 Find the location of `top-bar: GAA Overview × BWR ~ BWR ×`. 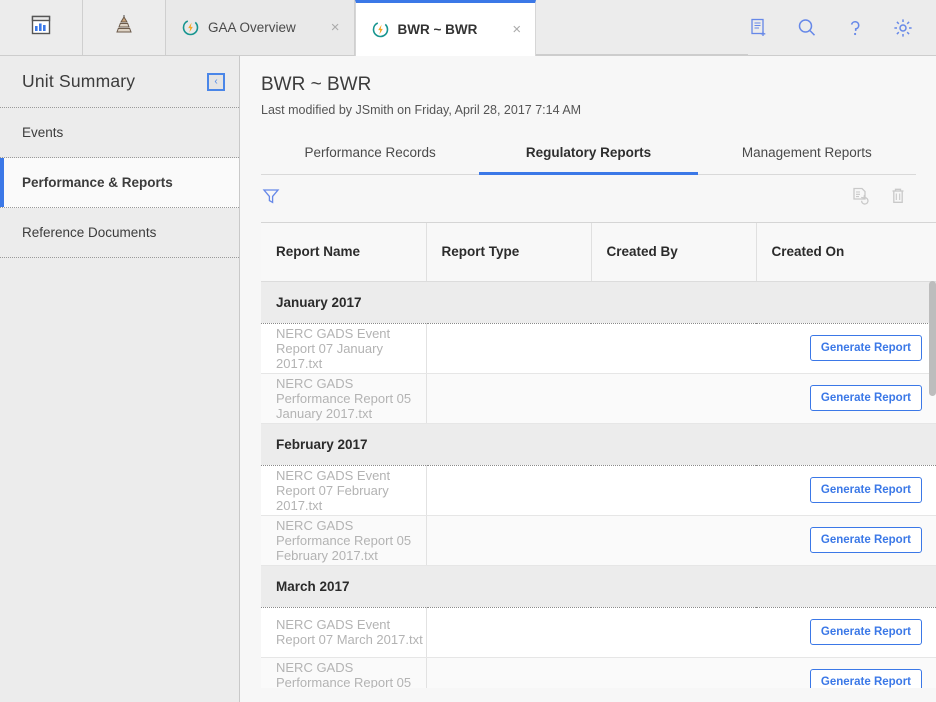

top-bar: GAA Overview × BWR ~ BWR × is located at coordinates (468, 28).